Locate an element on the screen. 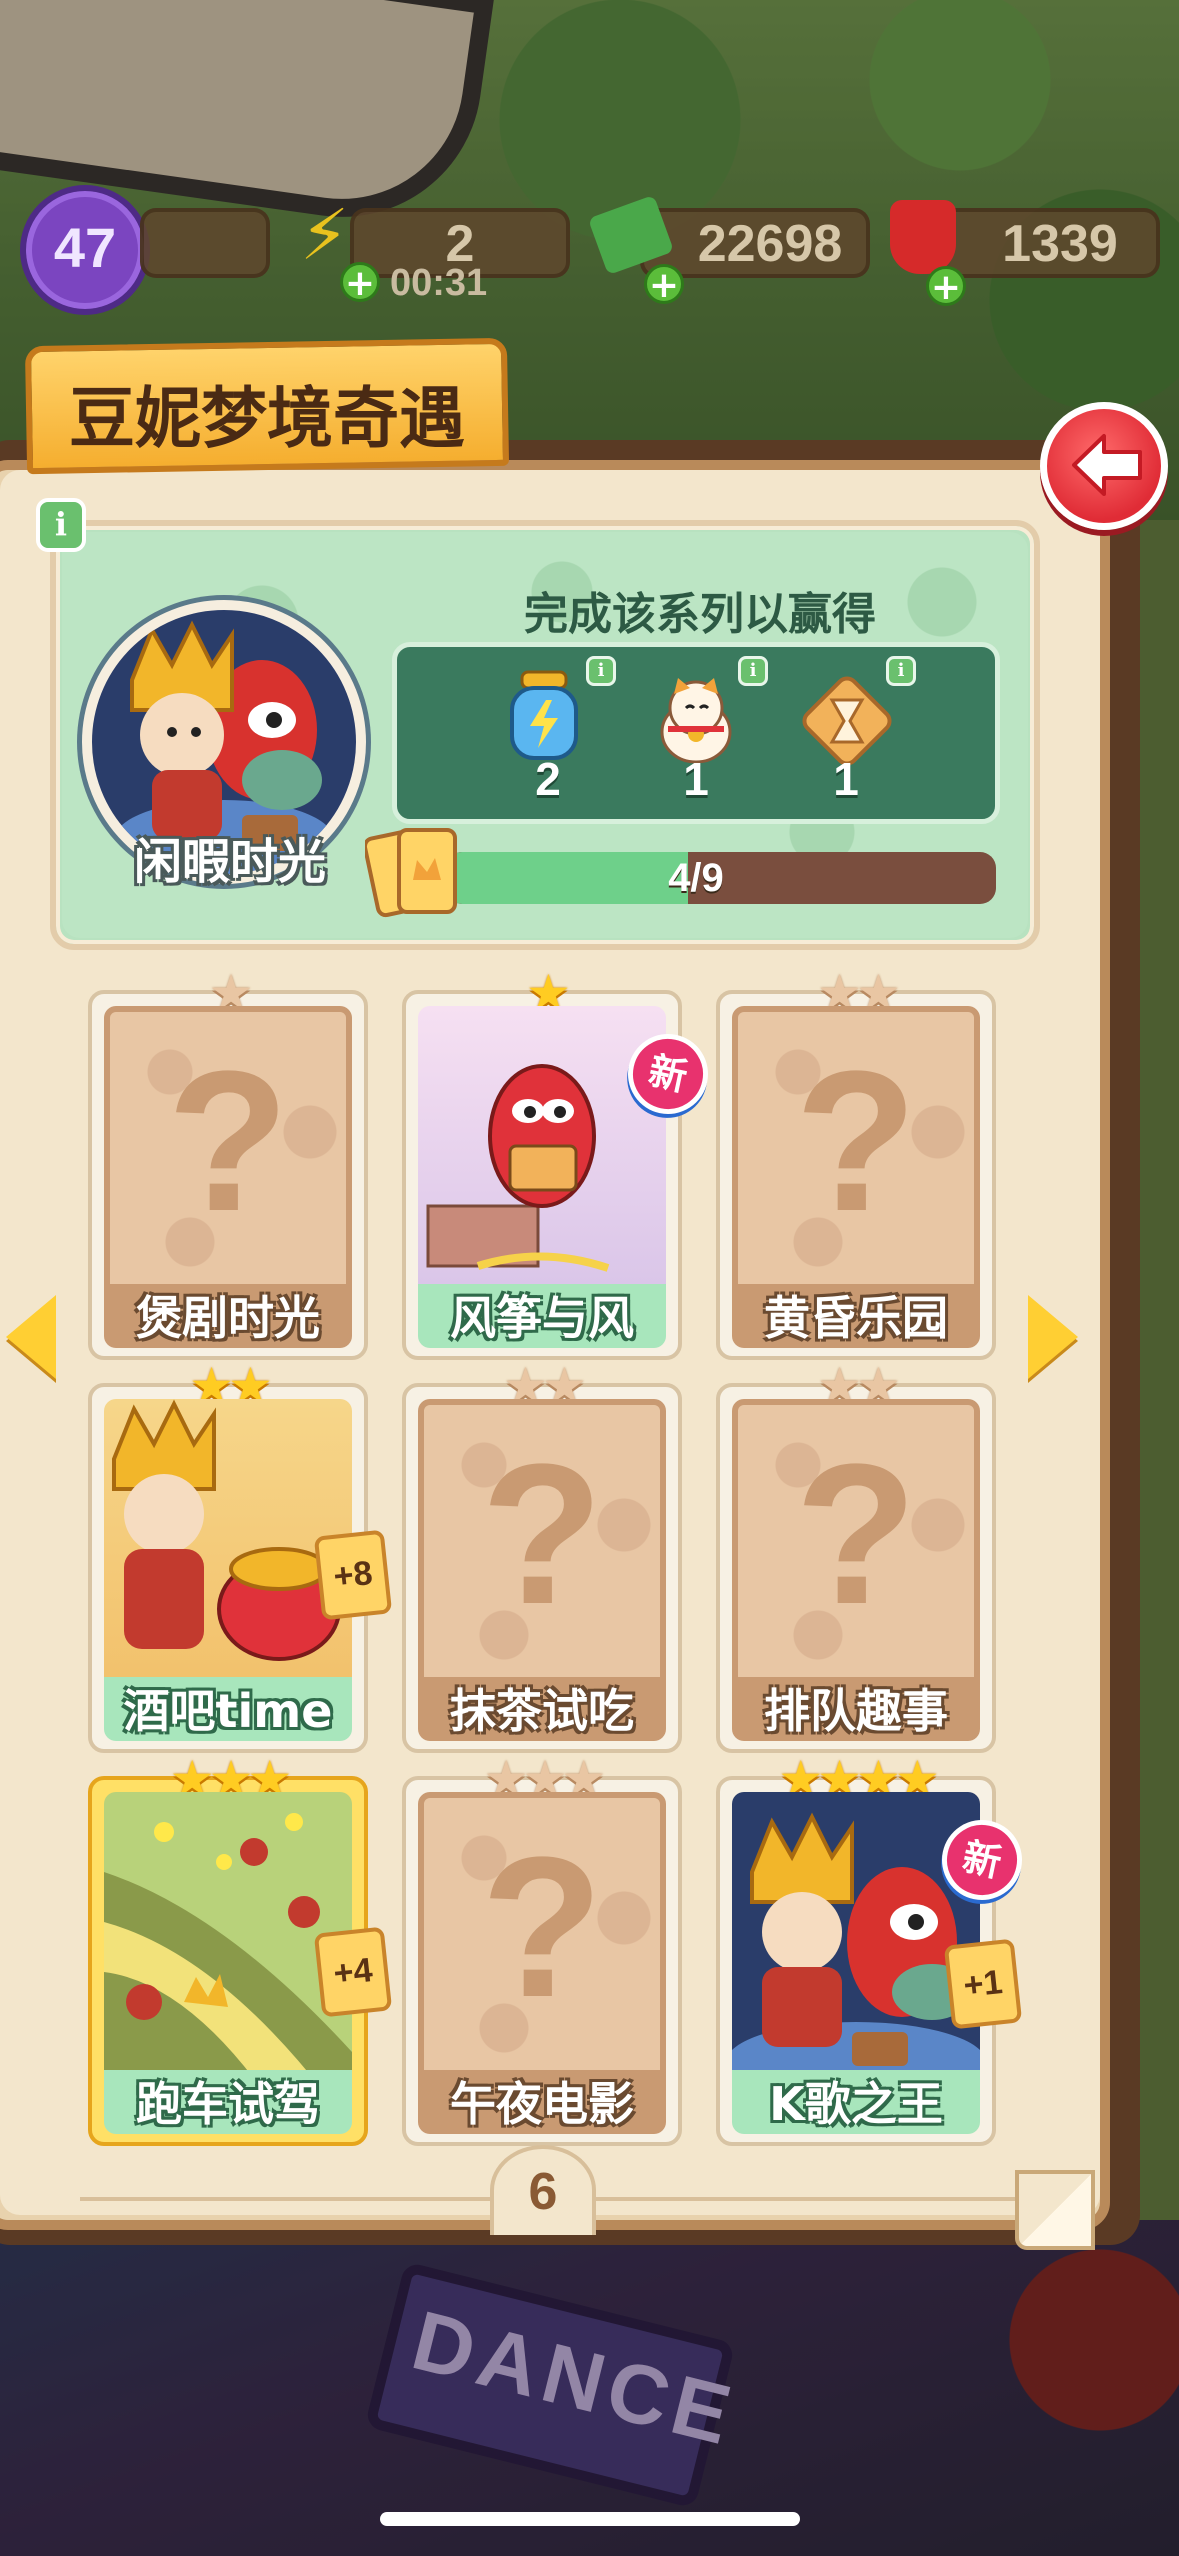 The image size is (1179, 2556). card-slot: ★ 新 风筝与风 is located at coordinates (559, 1164).